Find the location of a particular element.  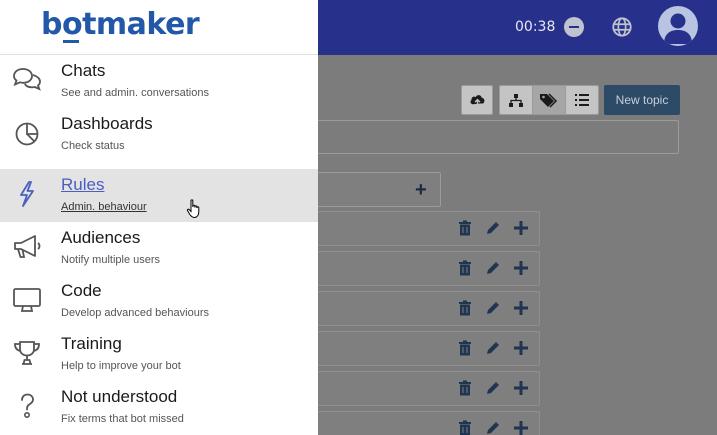

monitor-icon is located at coordinates (27, 300).